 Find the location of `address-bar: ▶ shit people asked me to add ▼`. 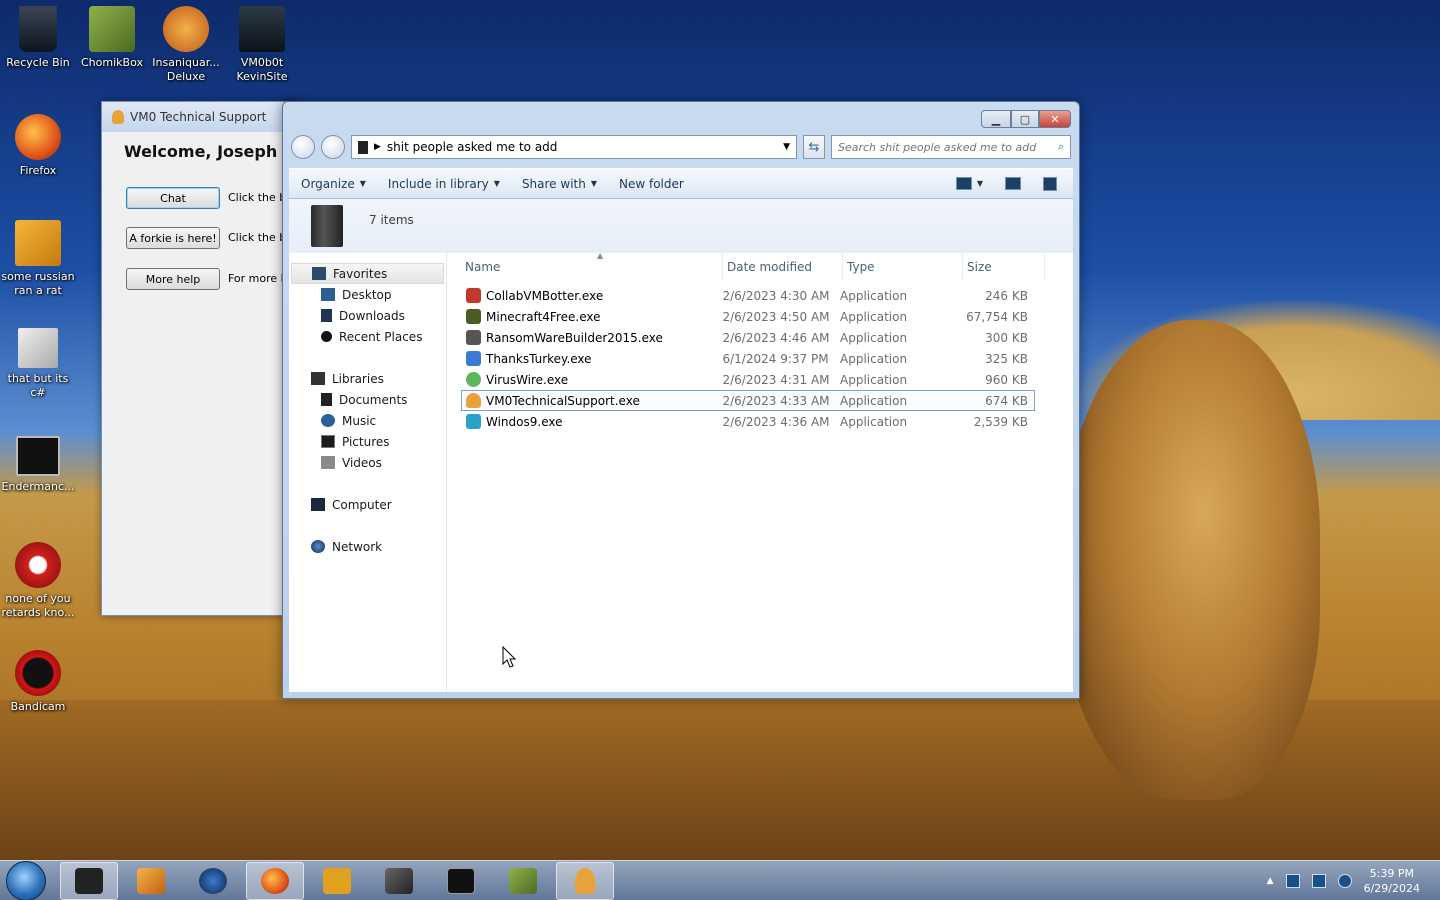

address-bar: ▶ shit people asked me to add ▼ is located at coordinates (574, 147).